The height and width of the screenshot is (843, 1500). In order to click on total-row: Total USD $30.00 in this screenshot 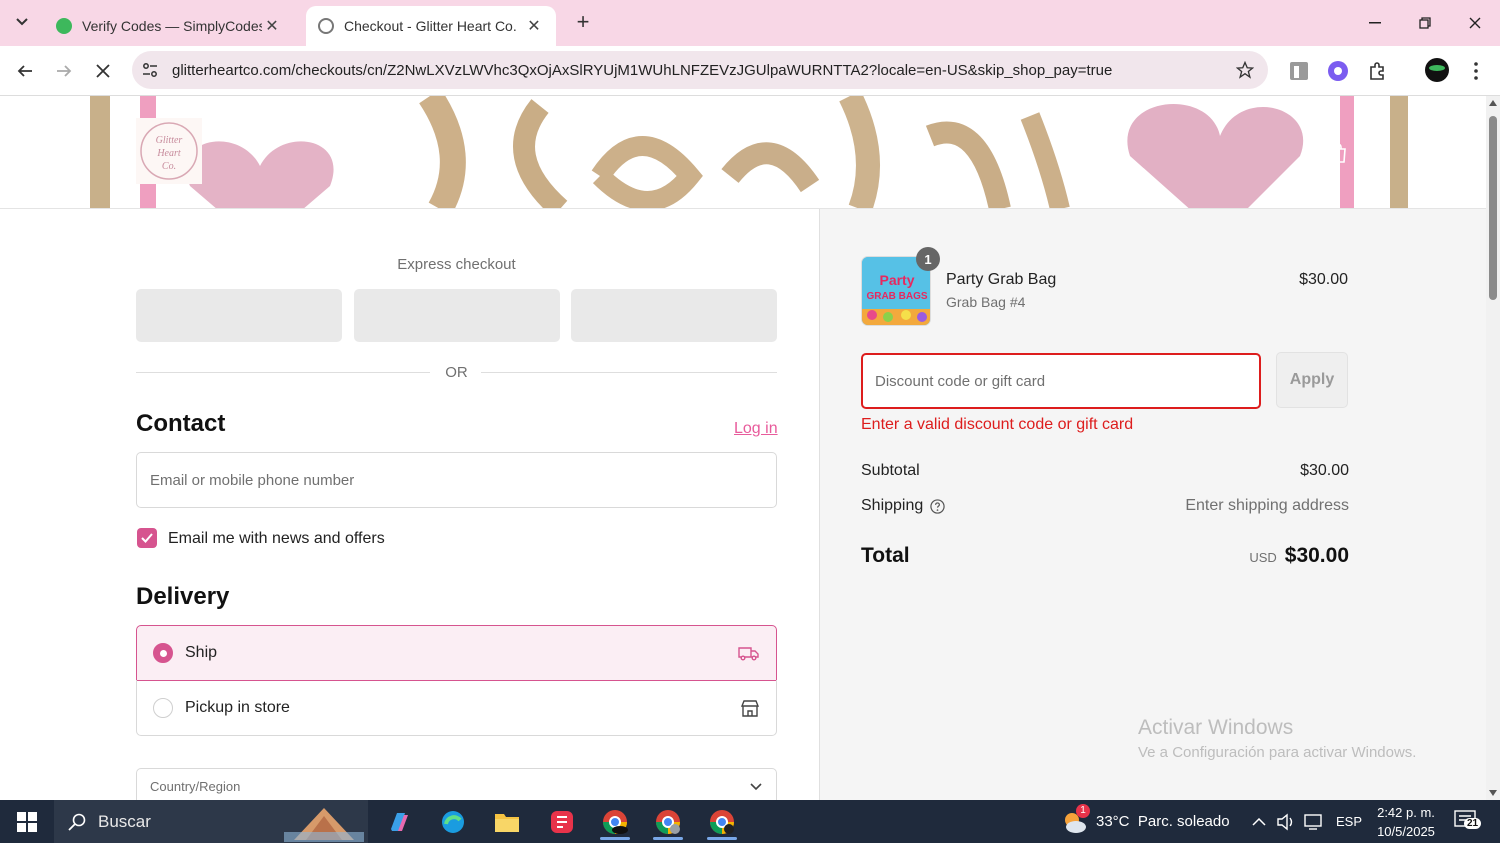, I will do `click(1105, 556)`.